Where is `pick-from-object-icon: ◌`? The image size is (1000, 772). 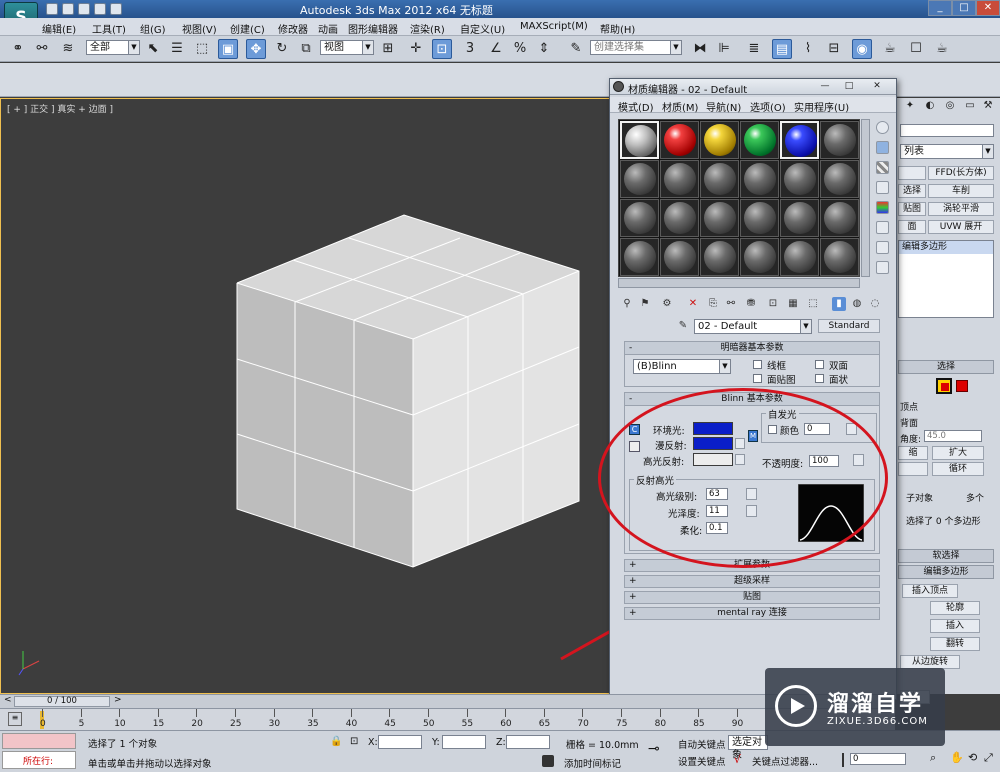 pick-from-object-icon: ◌ is located at coordinates (875, 304).